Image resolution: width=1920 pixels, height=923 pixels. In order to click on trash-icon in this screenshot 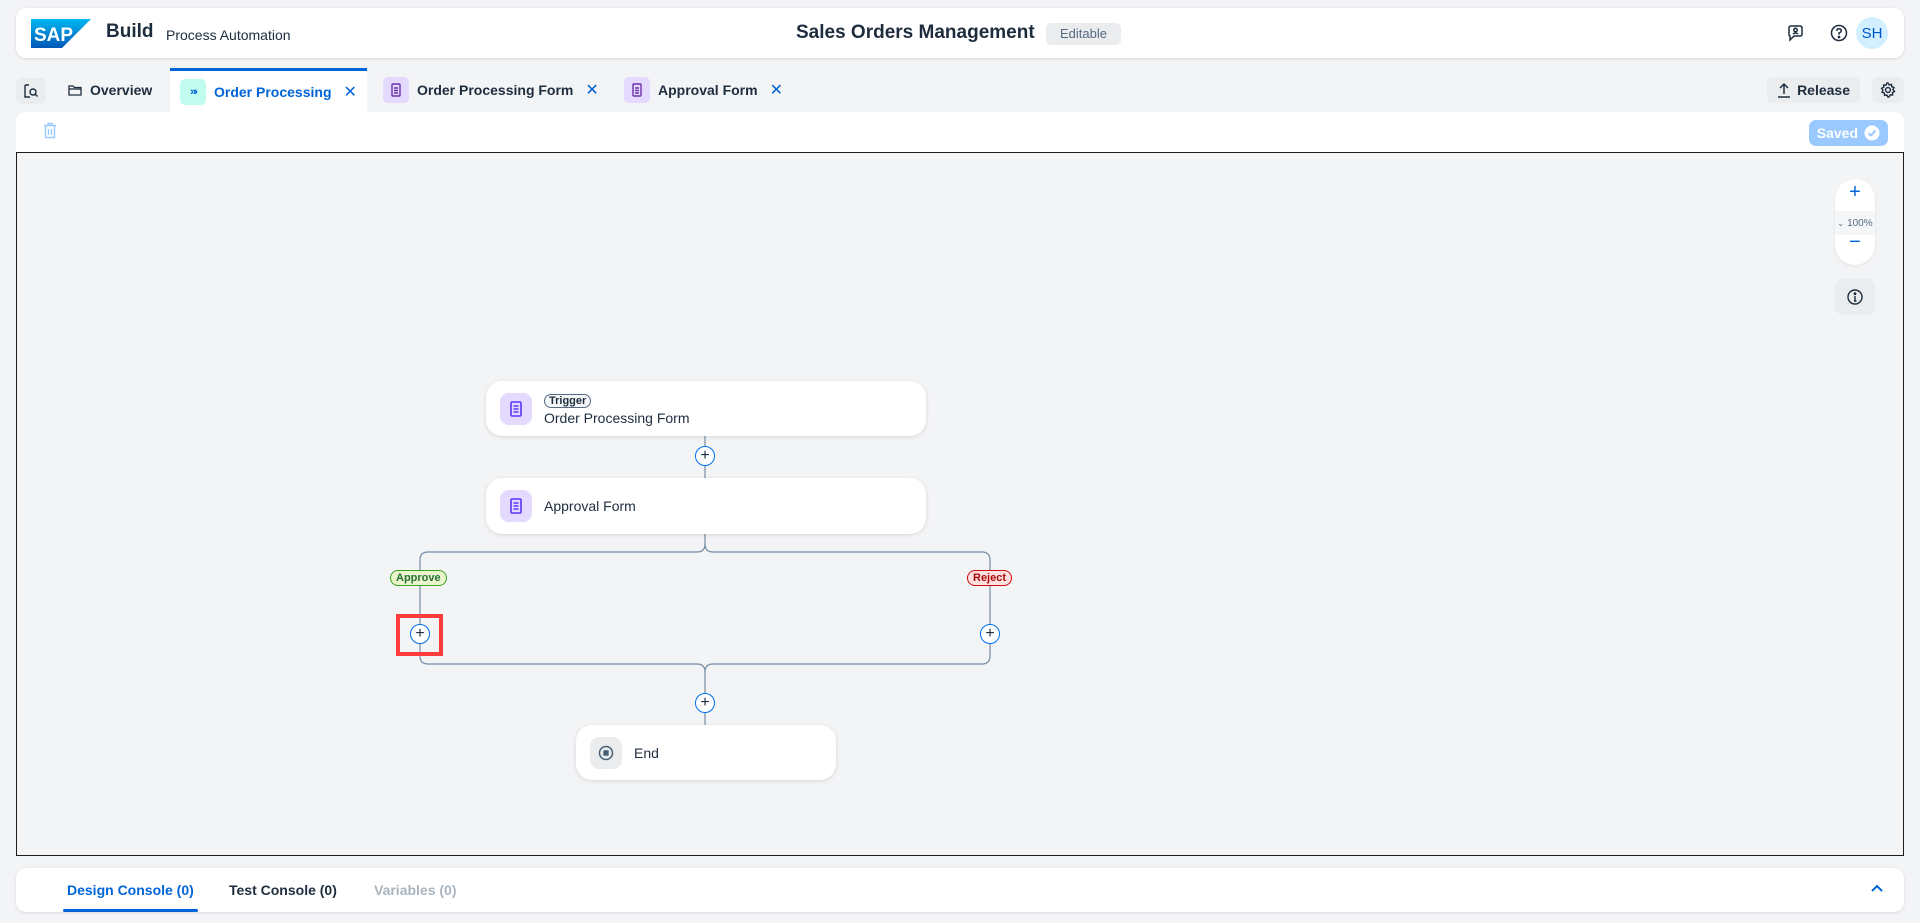, I will do `click(50, 130)`.